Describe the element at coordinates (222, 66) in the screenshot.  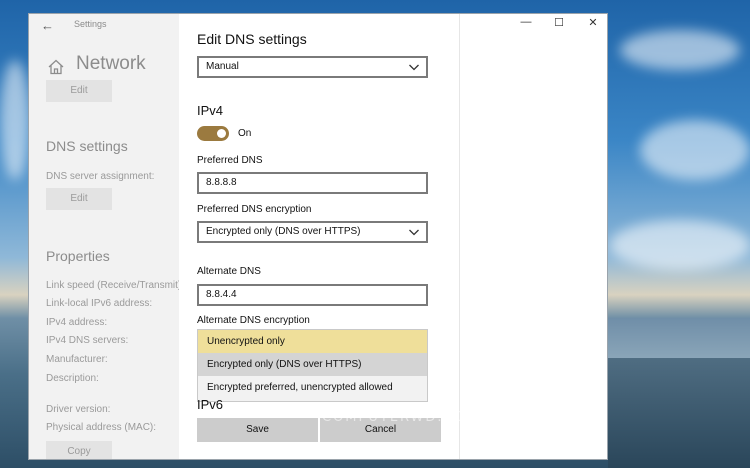
I see `dns-mode-value: Manual` at that location.